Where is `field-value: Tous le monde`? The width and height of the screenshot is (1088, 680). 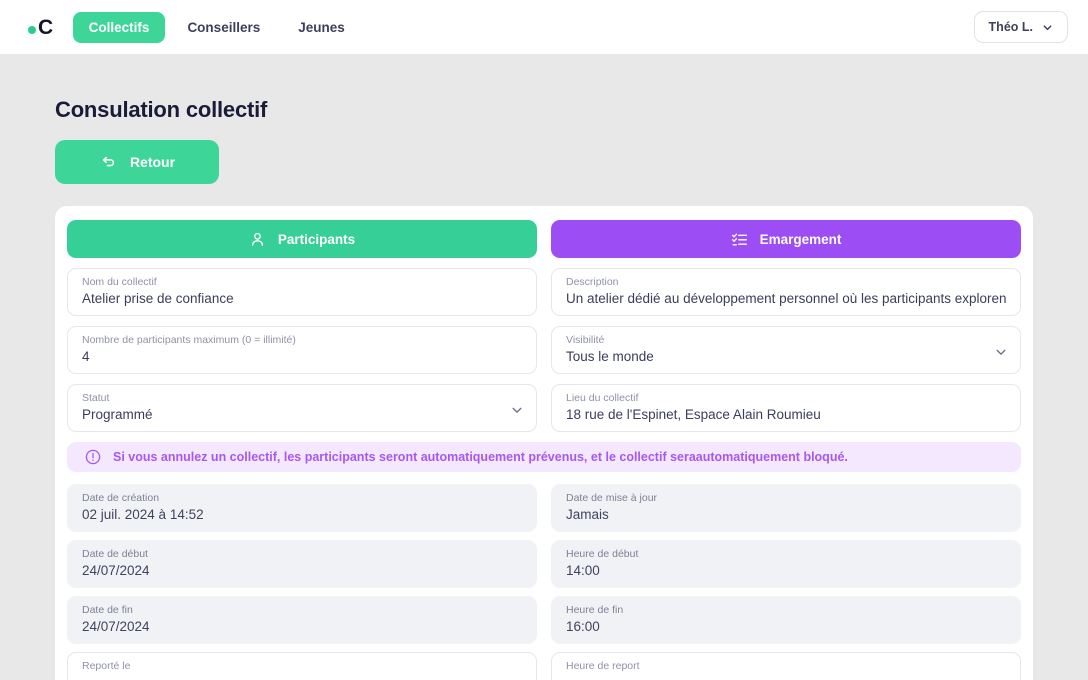 field-value: Tous le monde is located at coordinates (610, 356).